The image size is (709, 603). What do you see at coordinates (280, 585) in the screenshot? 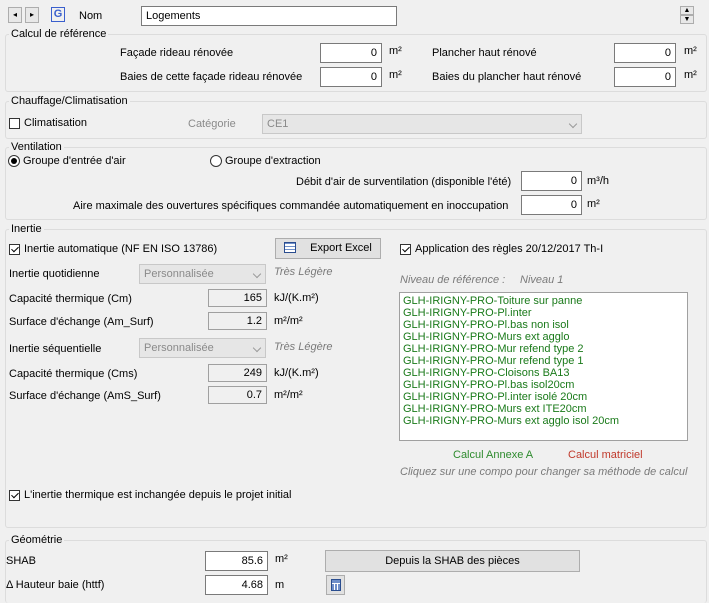
I see `hauteur-unit: m` at bounding box center [280, 585].